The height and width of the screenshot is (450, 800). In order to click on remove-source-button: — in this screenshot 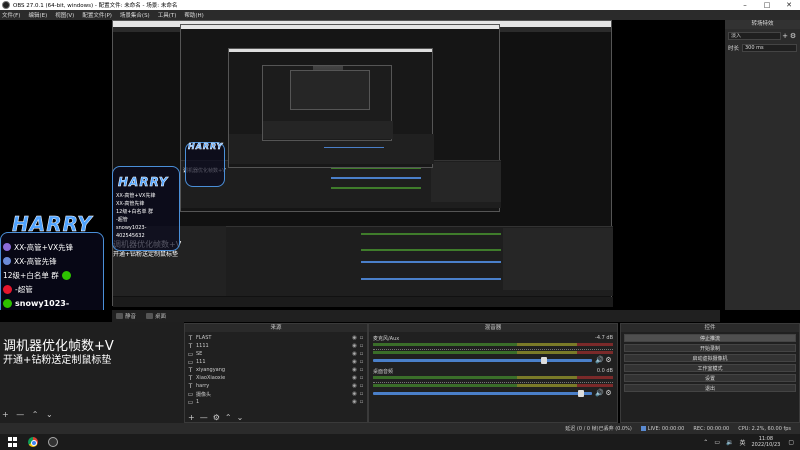, I will do `click(204, 417)`.